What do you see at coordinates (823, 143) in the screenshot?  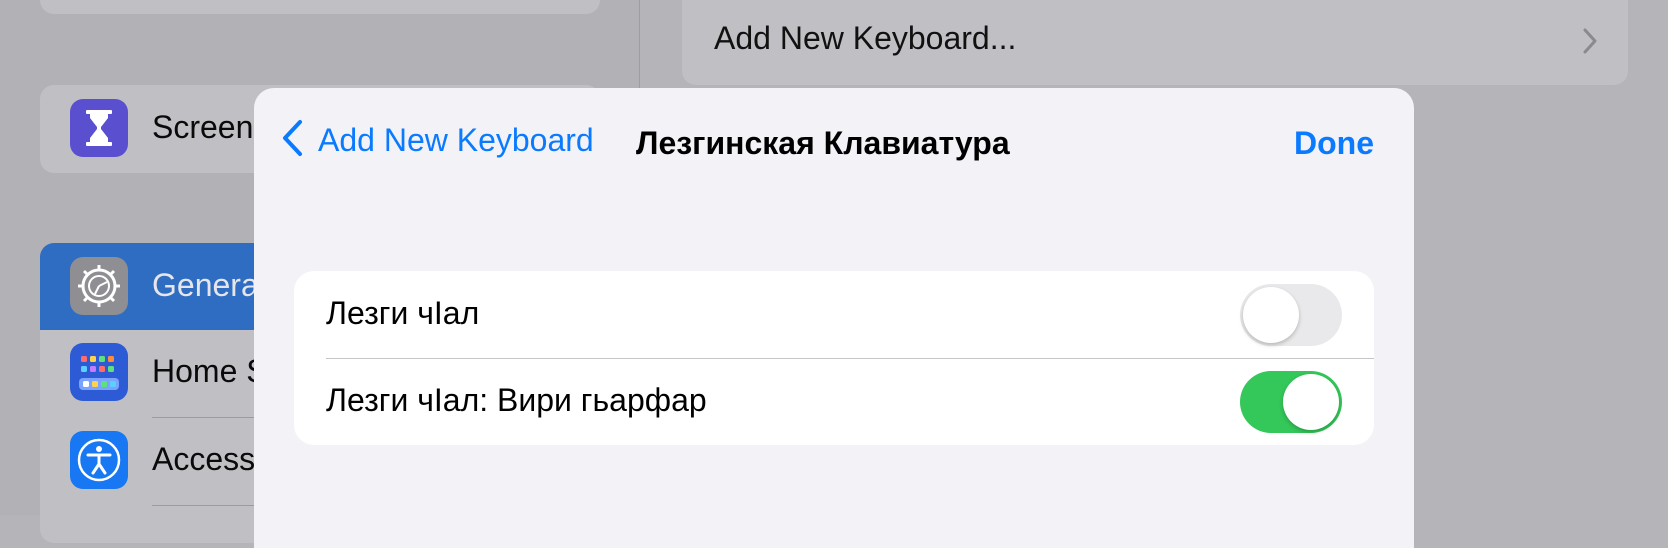 I see `sheet-title: Лезгинская Клавиатура` at bounding box center [823, 143].